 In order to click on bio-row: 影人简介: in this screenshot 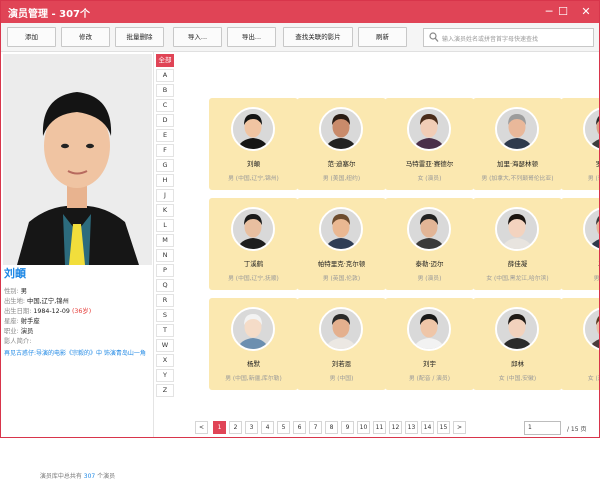, I will do `click(17, 341)`.